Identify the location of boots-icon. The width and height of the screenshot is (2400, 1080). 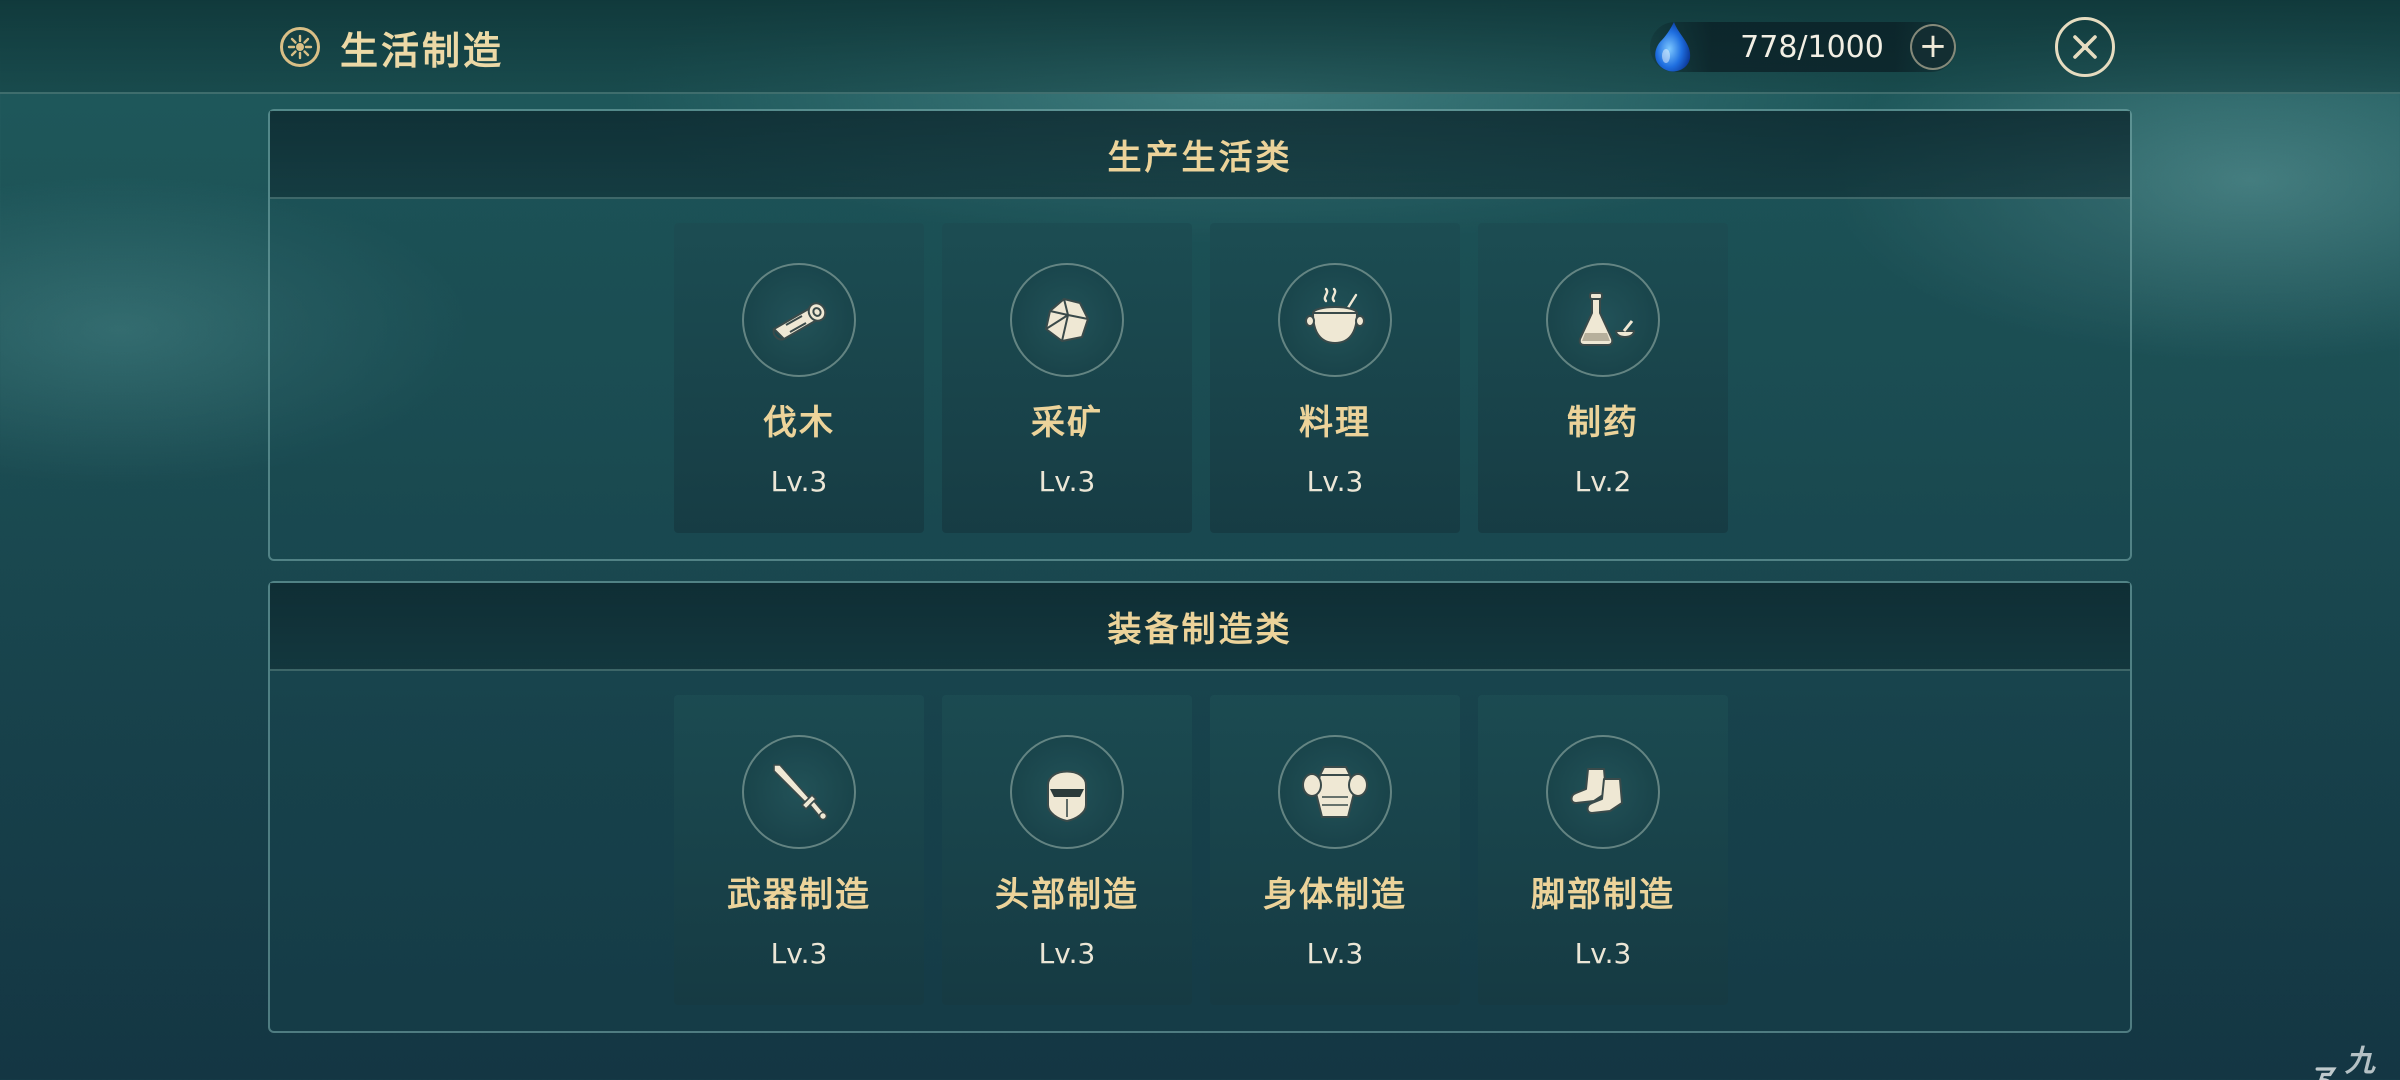
(1603, 792).